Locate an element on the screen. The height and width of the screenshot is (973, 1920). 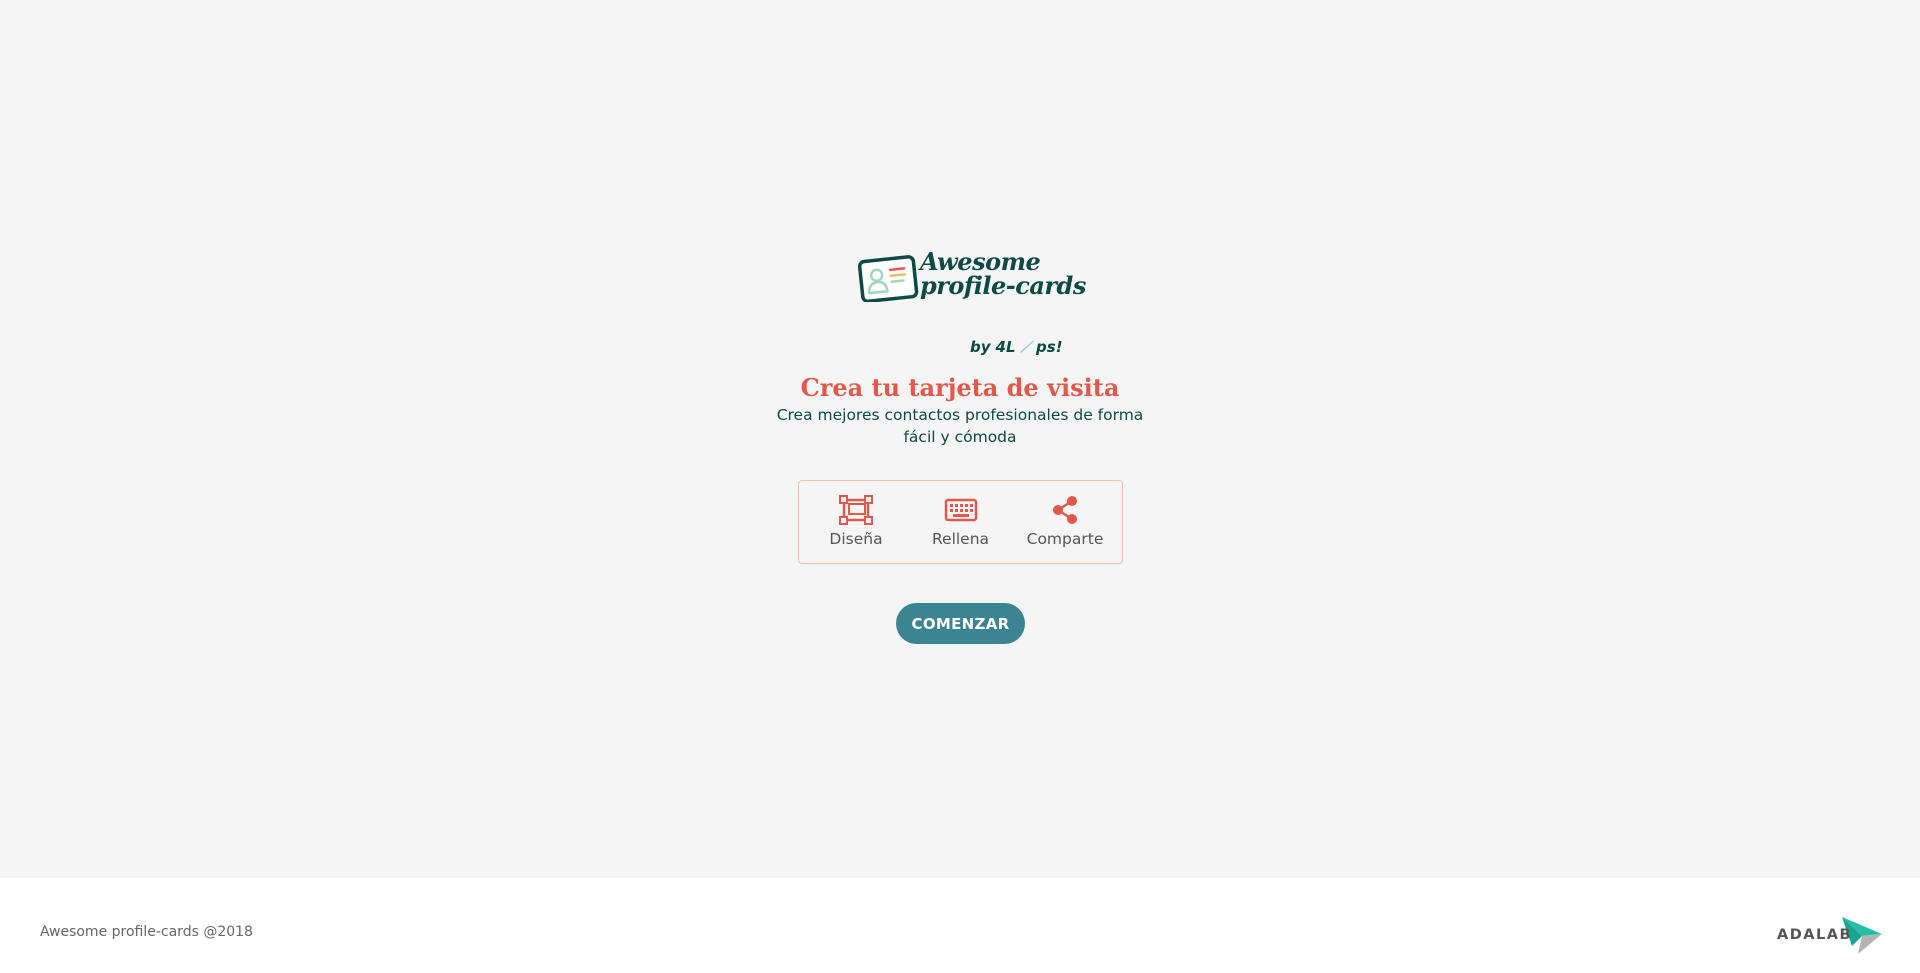
slash-mark-icon: ⟋ is located at coordinates (1026, 347).